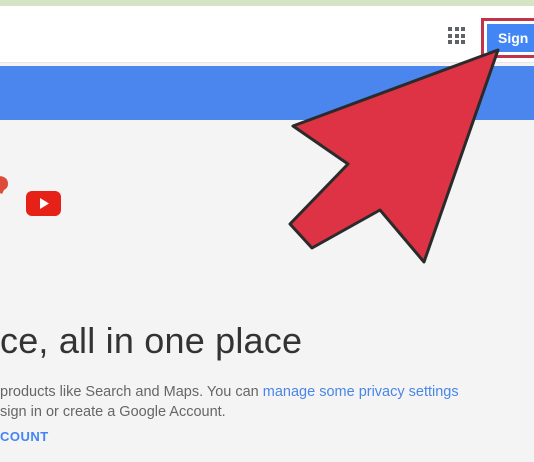  What do you see at coordinates (131, 392) in the screenshot?
I see `description-line-1-text: products like Search and Maps. You can` at bounding box center [131, 392].